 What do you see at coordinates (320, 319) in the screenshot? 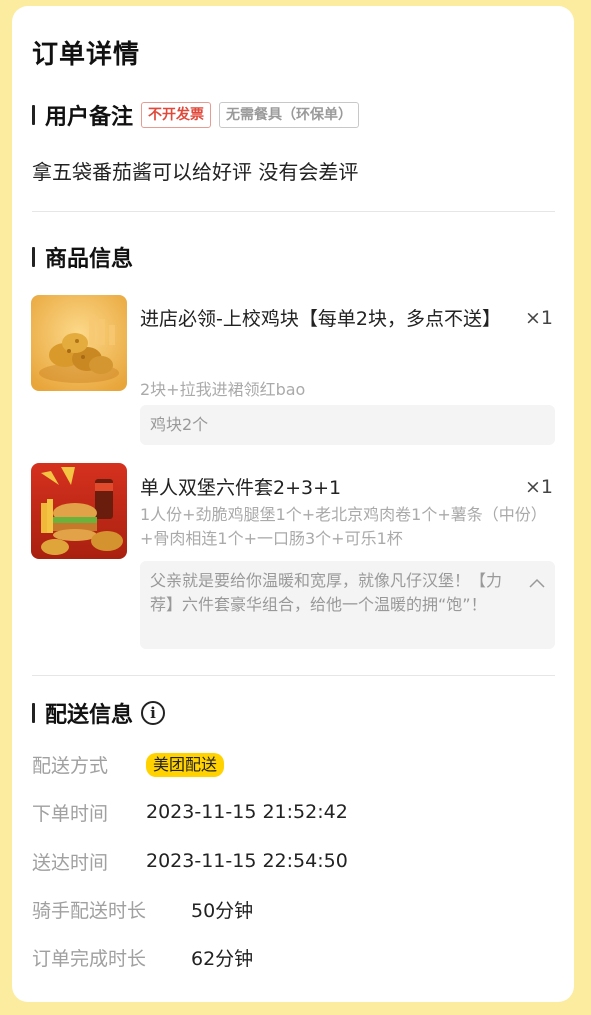
I see `item-name: 进店必领-上校鸡块【每单2块，多点不送】` at bounding box center [320, 319].